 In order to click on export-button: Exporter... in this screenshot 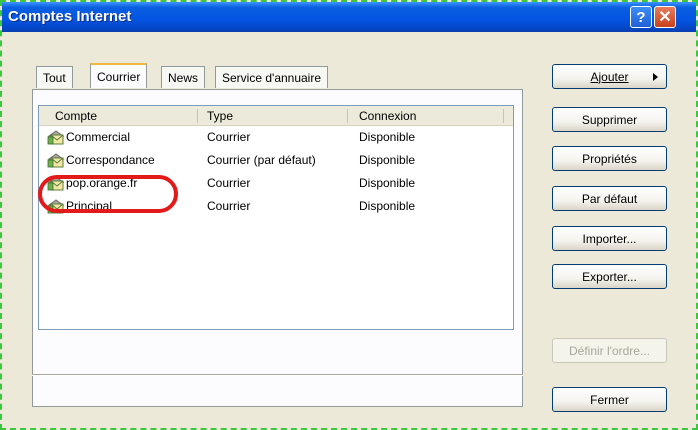, I will do `click(609, 276)`.